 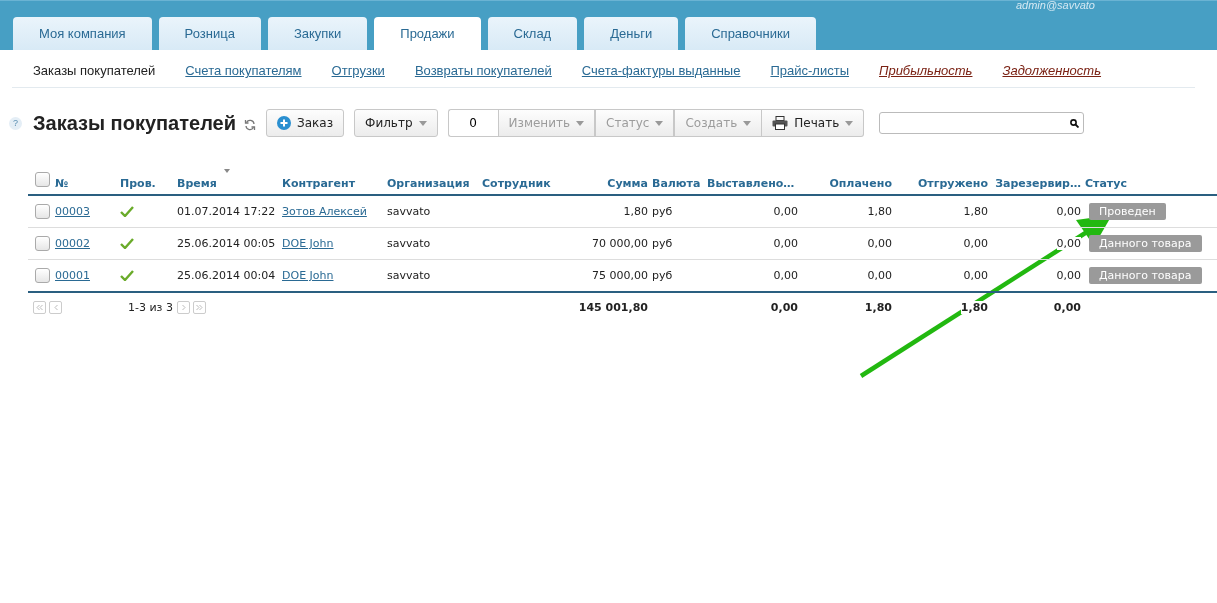 I want to click on table-cell: 70 000,00, so click(x=620, y=243).